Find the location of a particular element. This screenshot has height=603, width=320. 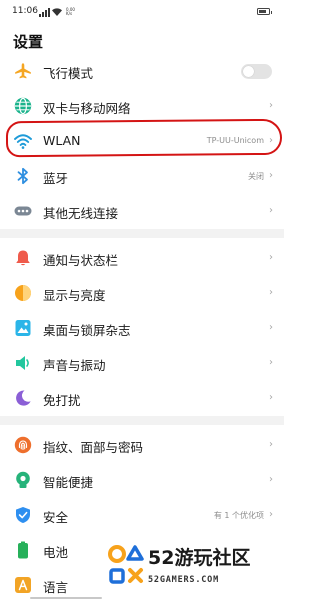

settings-item-other-wireless: 其他无线连接 › is located at coordinates (142, 211).